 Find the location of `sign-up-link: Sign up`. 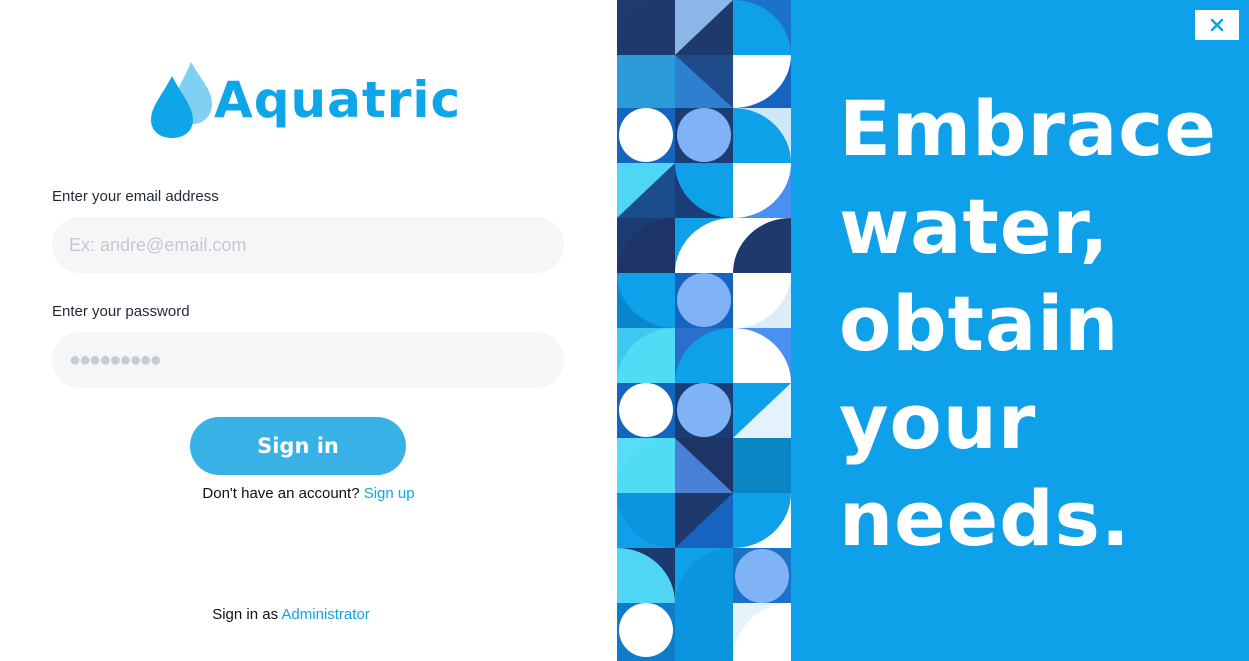

sign-up-link: Sign up is located at coordinates (389, 493).